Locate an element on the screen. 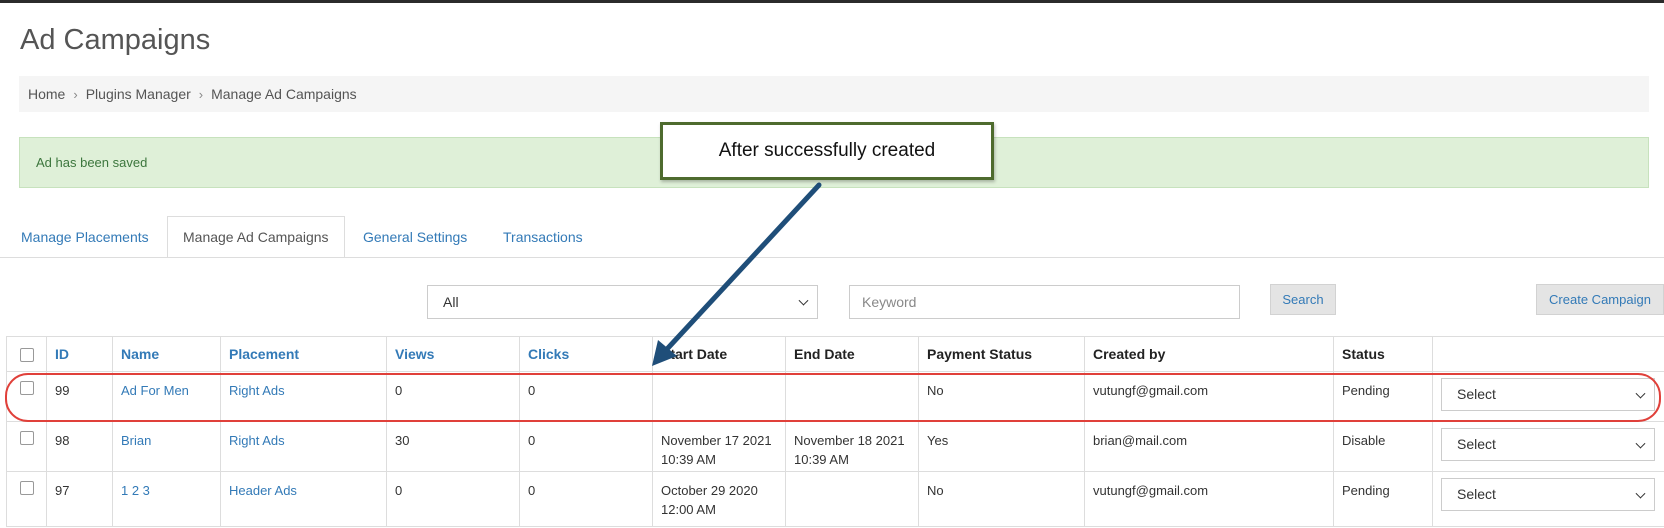 This screenshot has width=1664, height=528. cell-end-date: November 18 2021 10:39 AM is located at coordinates (852, 446).